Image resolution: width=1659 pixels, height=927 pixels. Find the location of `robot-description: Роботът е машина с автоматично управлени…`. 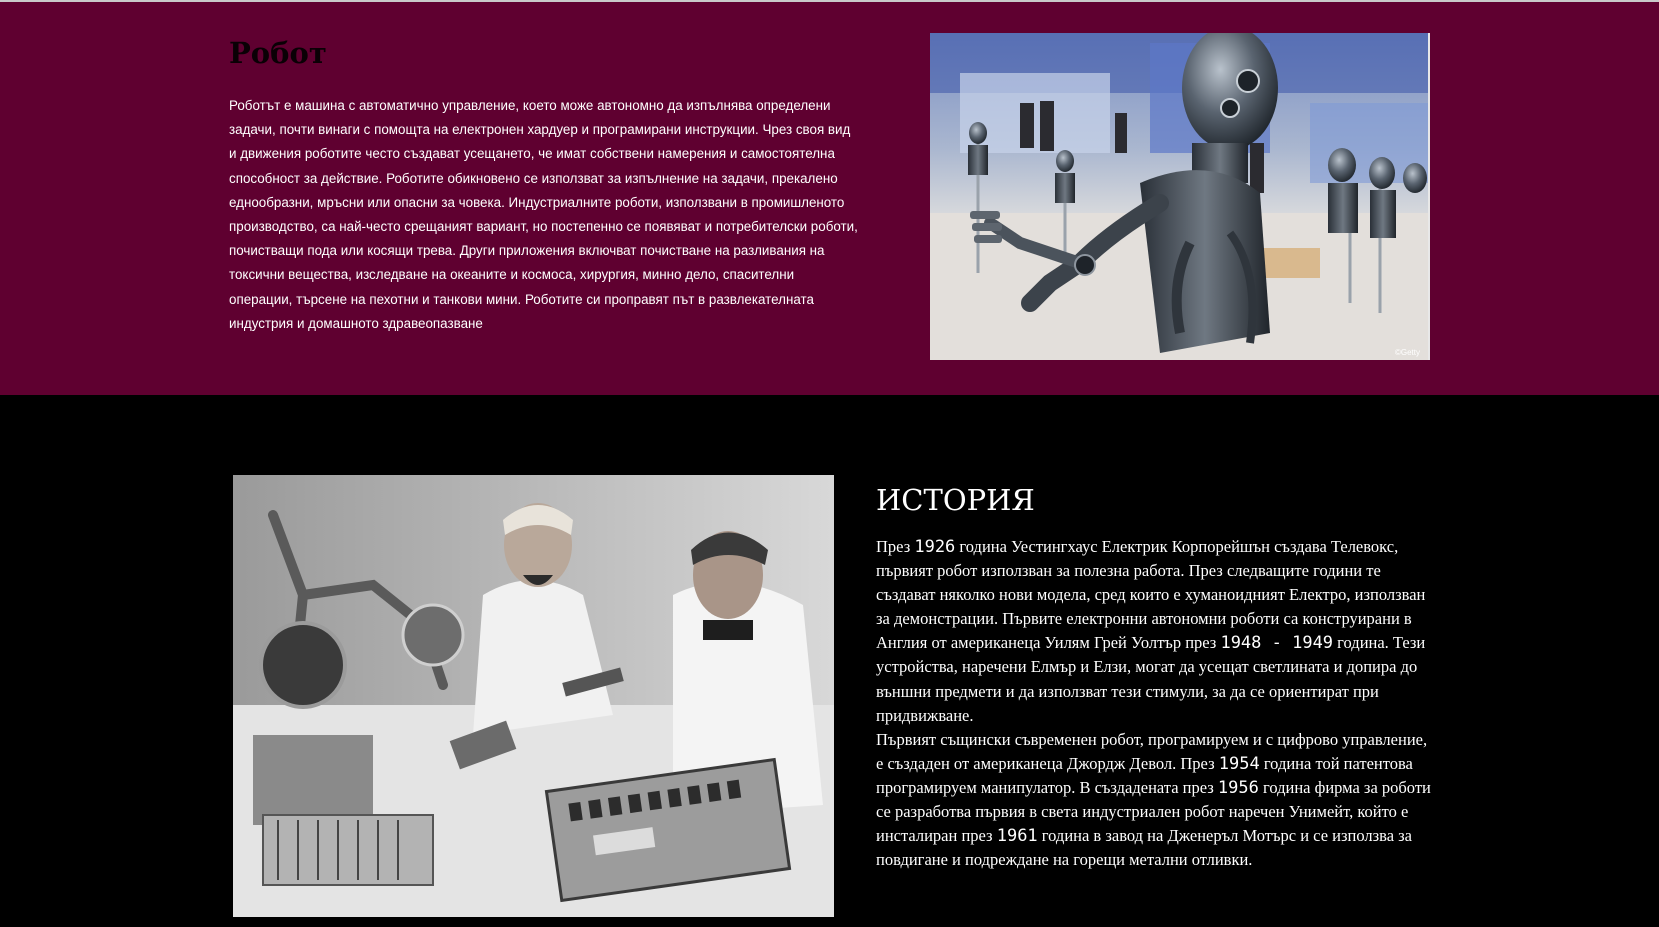

robot-description: Роботът е машина с автоматично управлени… is located at coordinates (543, 214).